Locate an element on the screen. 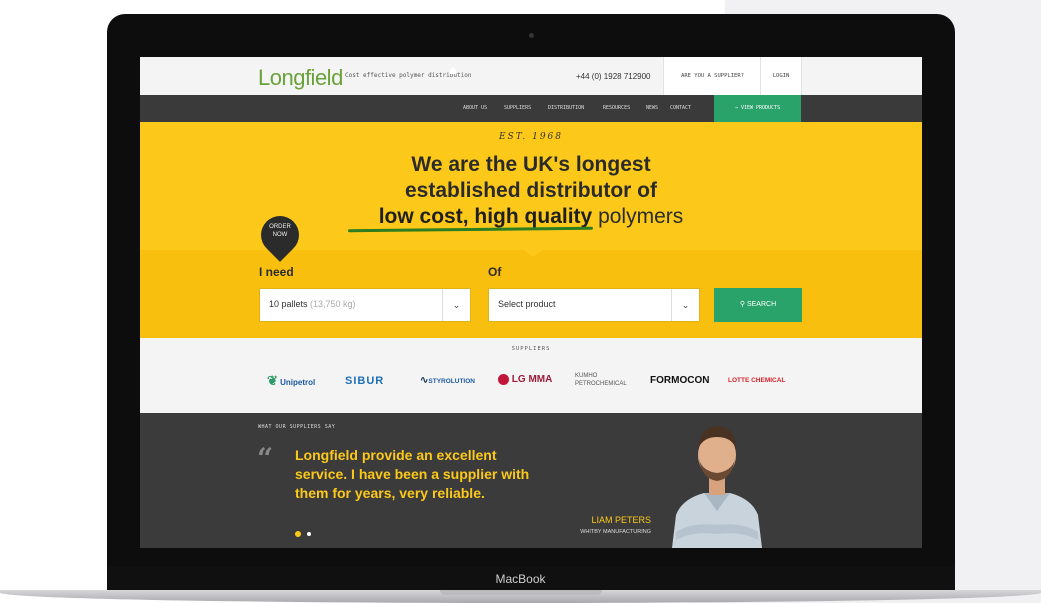 The height and width of the screenshot is (603, 1041). search-icon: ⚲ is located at coordinates (742, 304).